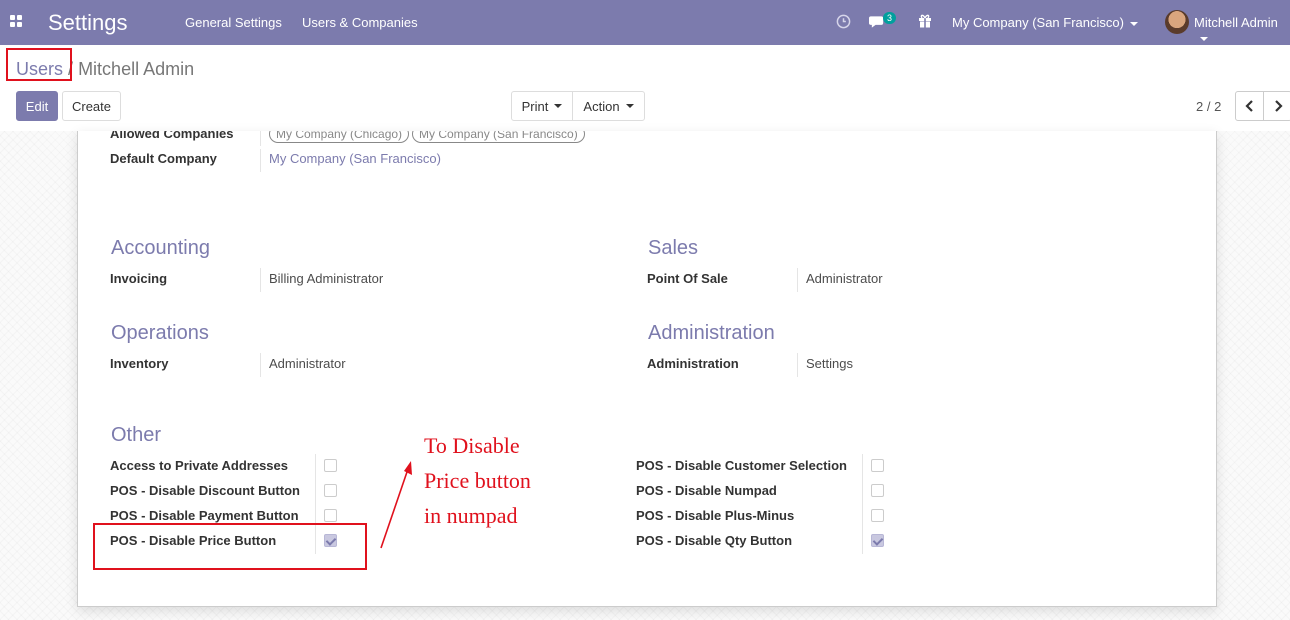 This screenshot has width=1290, height=620. What do you see at coordinates (472, 445) in the screenshot?
I see `annotation-line: To Disable` at bounding box center [472, 445].